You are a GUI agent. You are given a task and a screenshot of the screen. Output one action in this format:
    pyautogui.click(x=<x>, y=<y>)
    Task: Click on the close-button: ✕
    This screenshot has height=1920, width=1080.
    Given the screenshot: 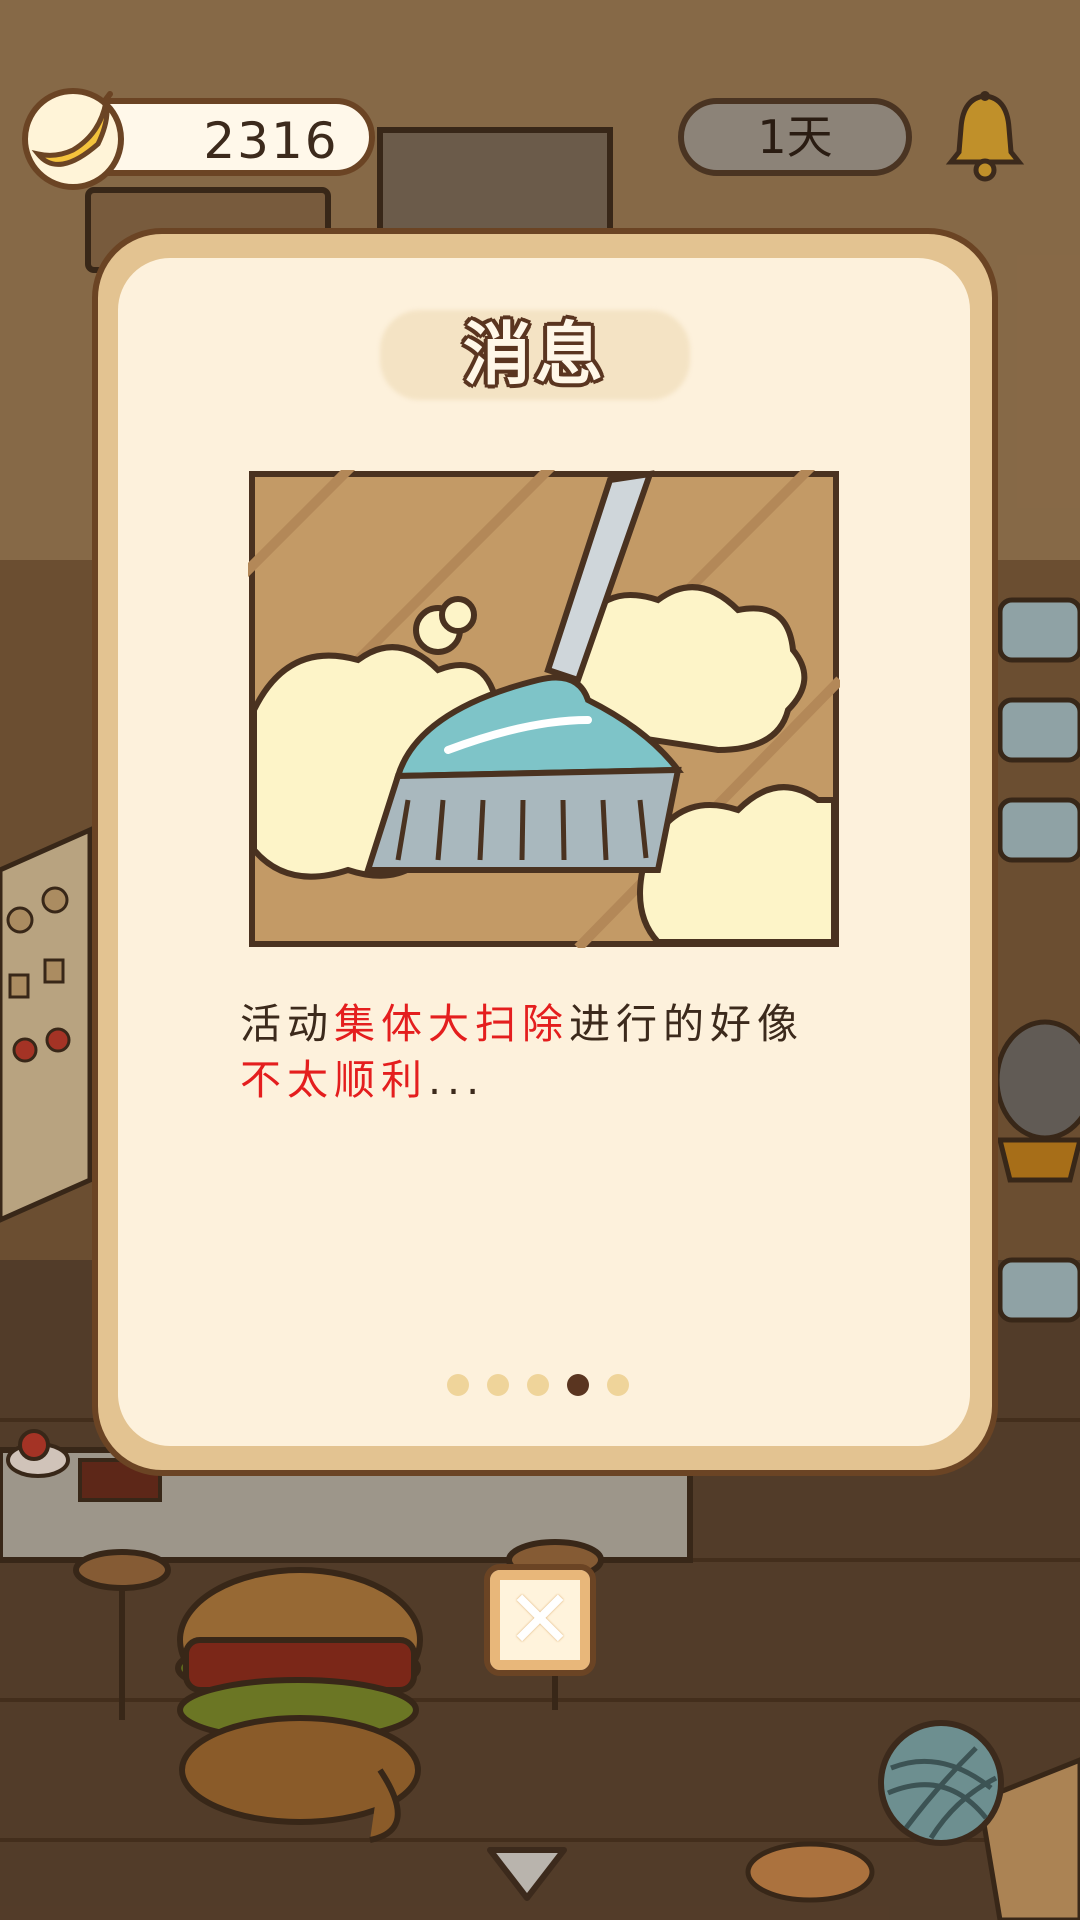 What is the action you would take?
    pyautogui.click(x=540, y=1620)
    